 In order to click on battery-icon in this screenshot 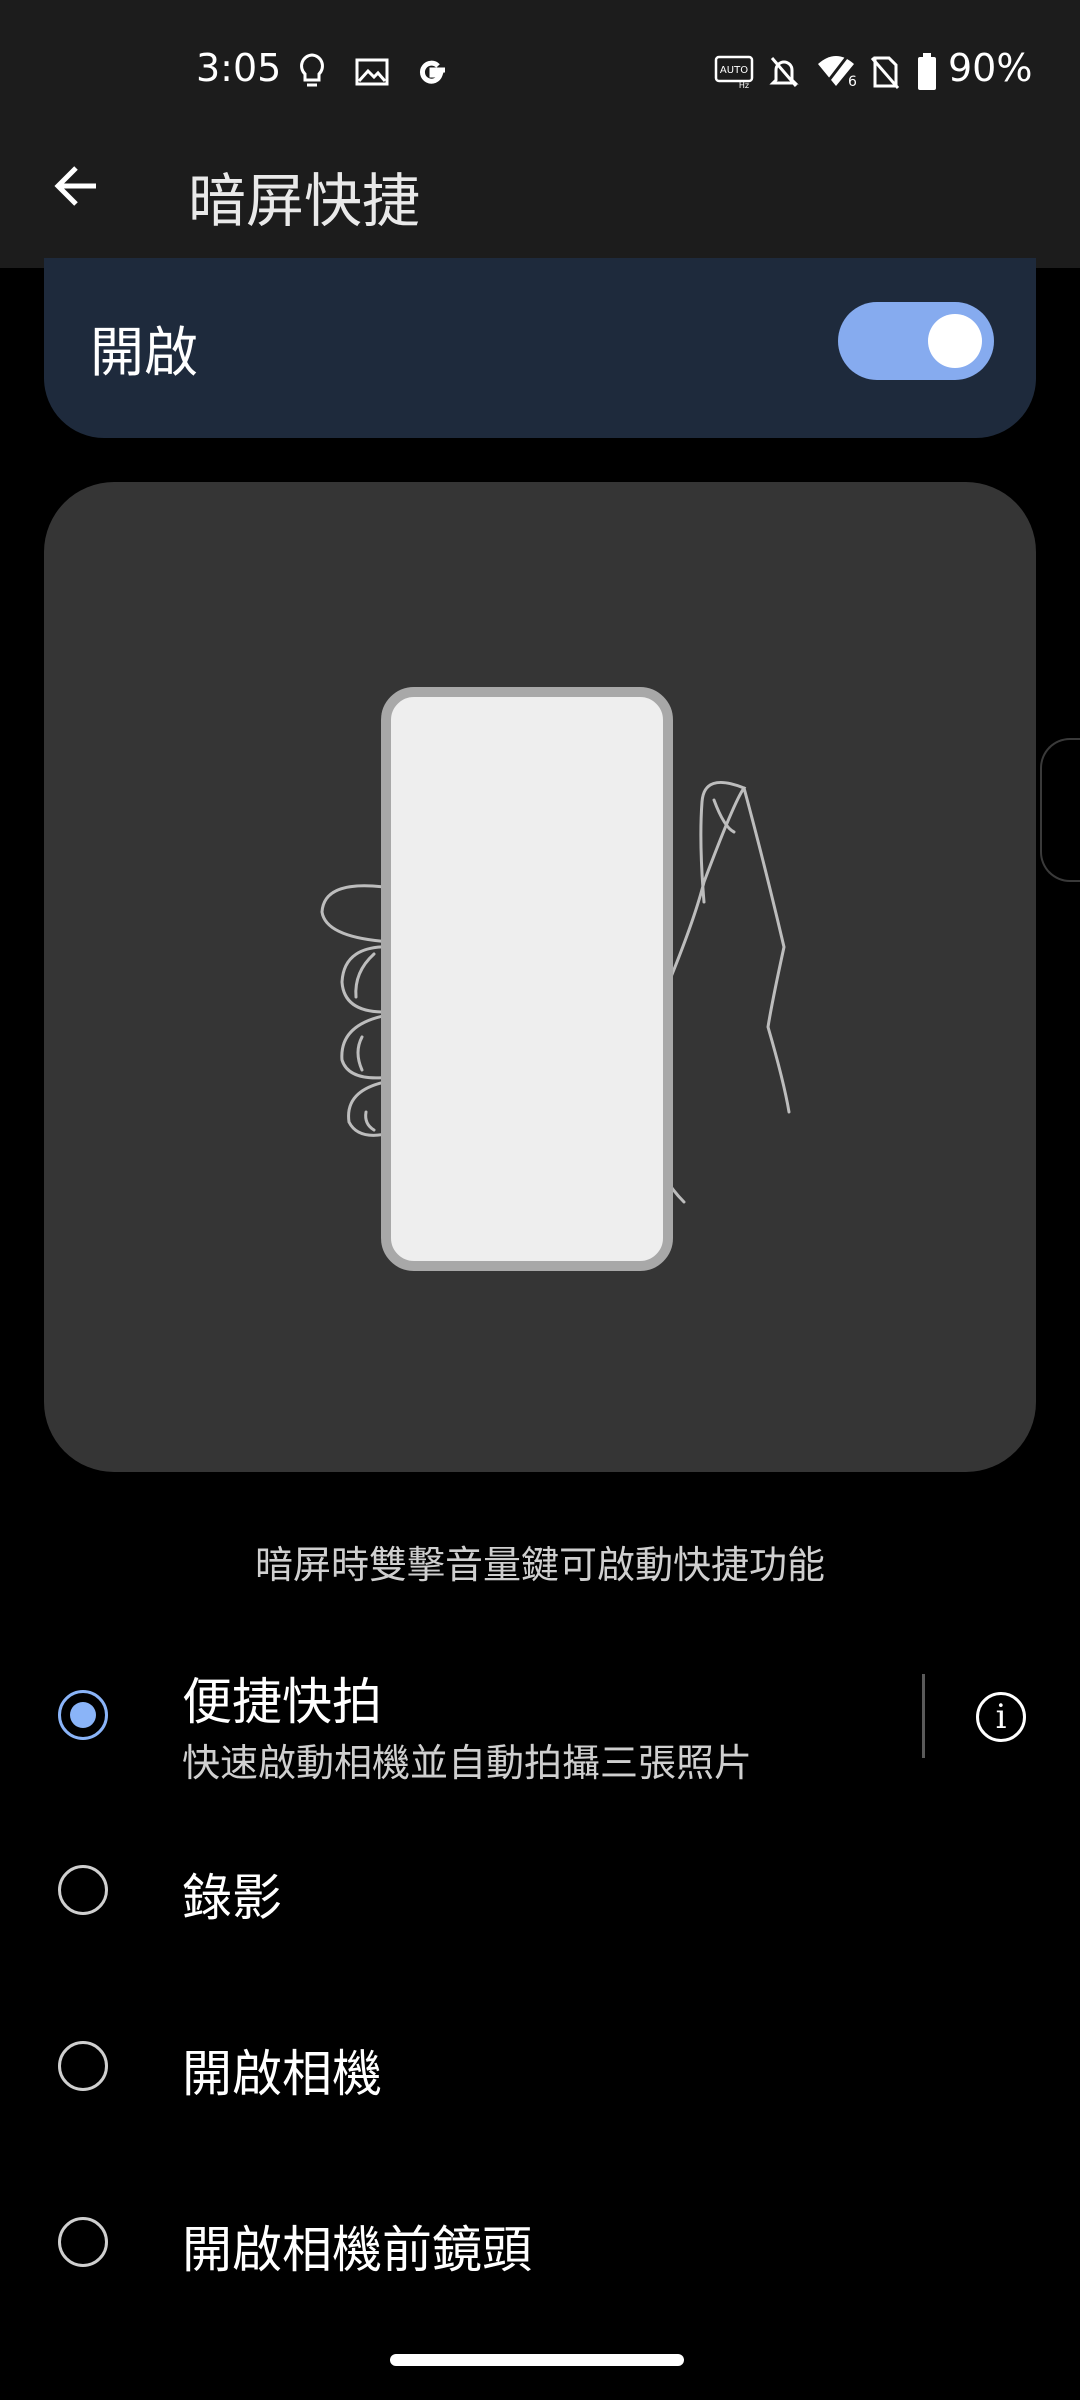, I will do `click(927, 72)`.